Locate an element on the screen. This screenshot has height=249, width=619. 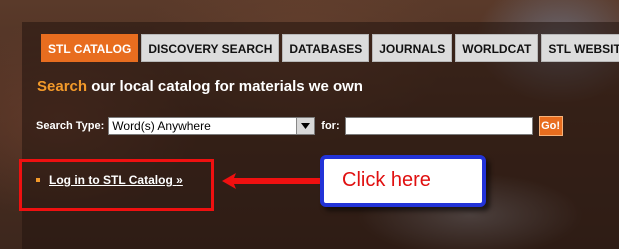
arrow-icon is located at coordinates (272, 181).